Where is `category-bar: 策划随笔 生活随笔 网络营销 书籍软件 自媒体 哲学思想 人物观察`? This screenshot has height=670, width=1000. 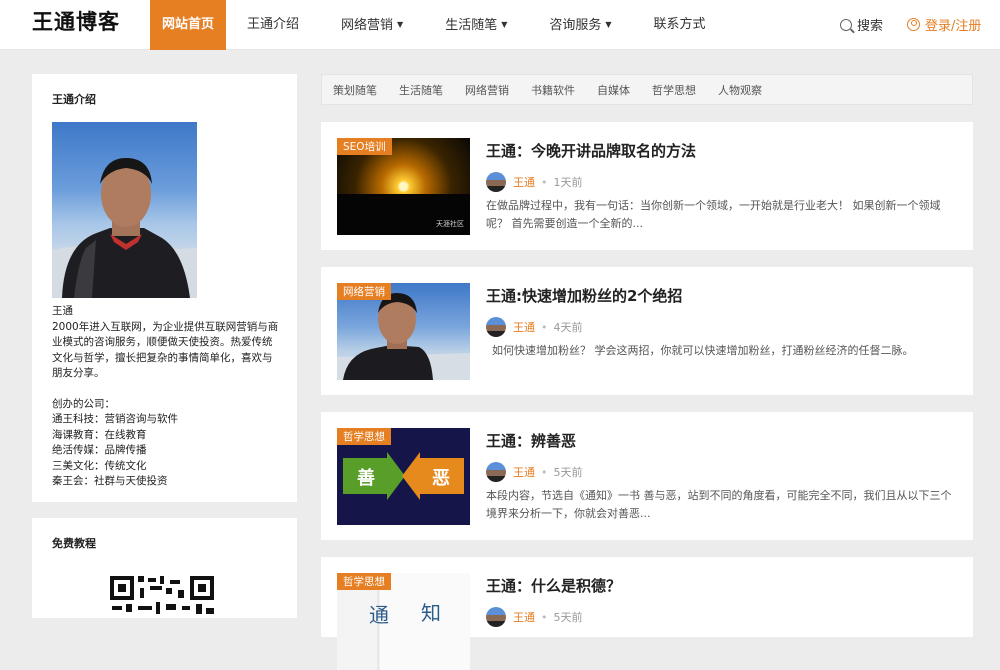 category-bar: 策划随笔 生活随笔 网络营销 书籍软件 自媒体 哲学思想 人物观察 is located at coordinates (647, 89).